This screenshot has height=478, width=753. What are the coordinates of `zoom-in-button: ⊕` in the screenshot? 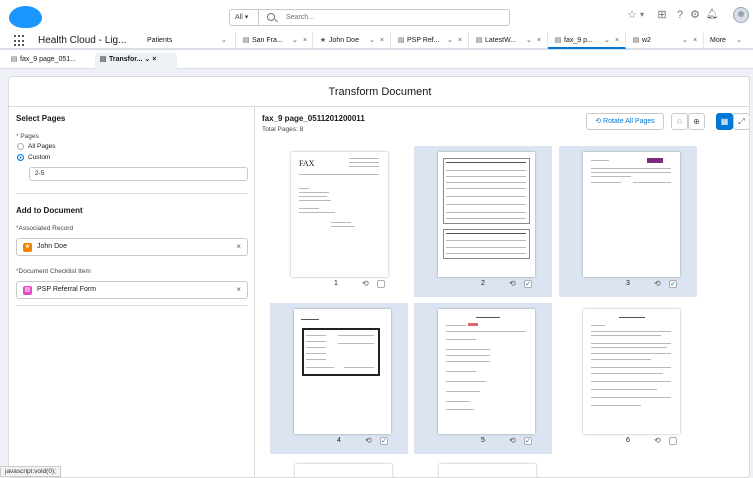 It's located at (696, 121).